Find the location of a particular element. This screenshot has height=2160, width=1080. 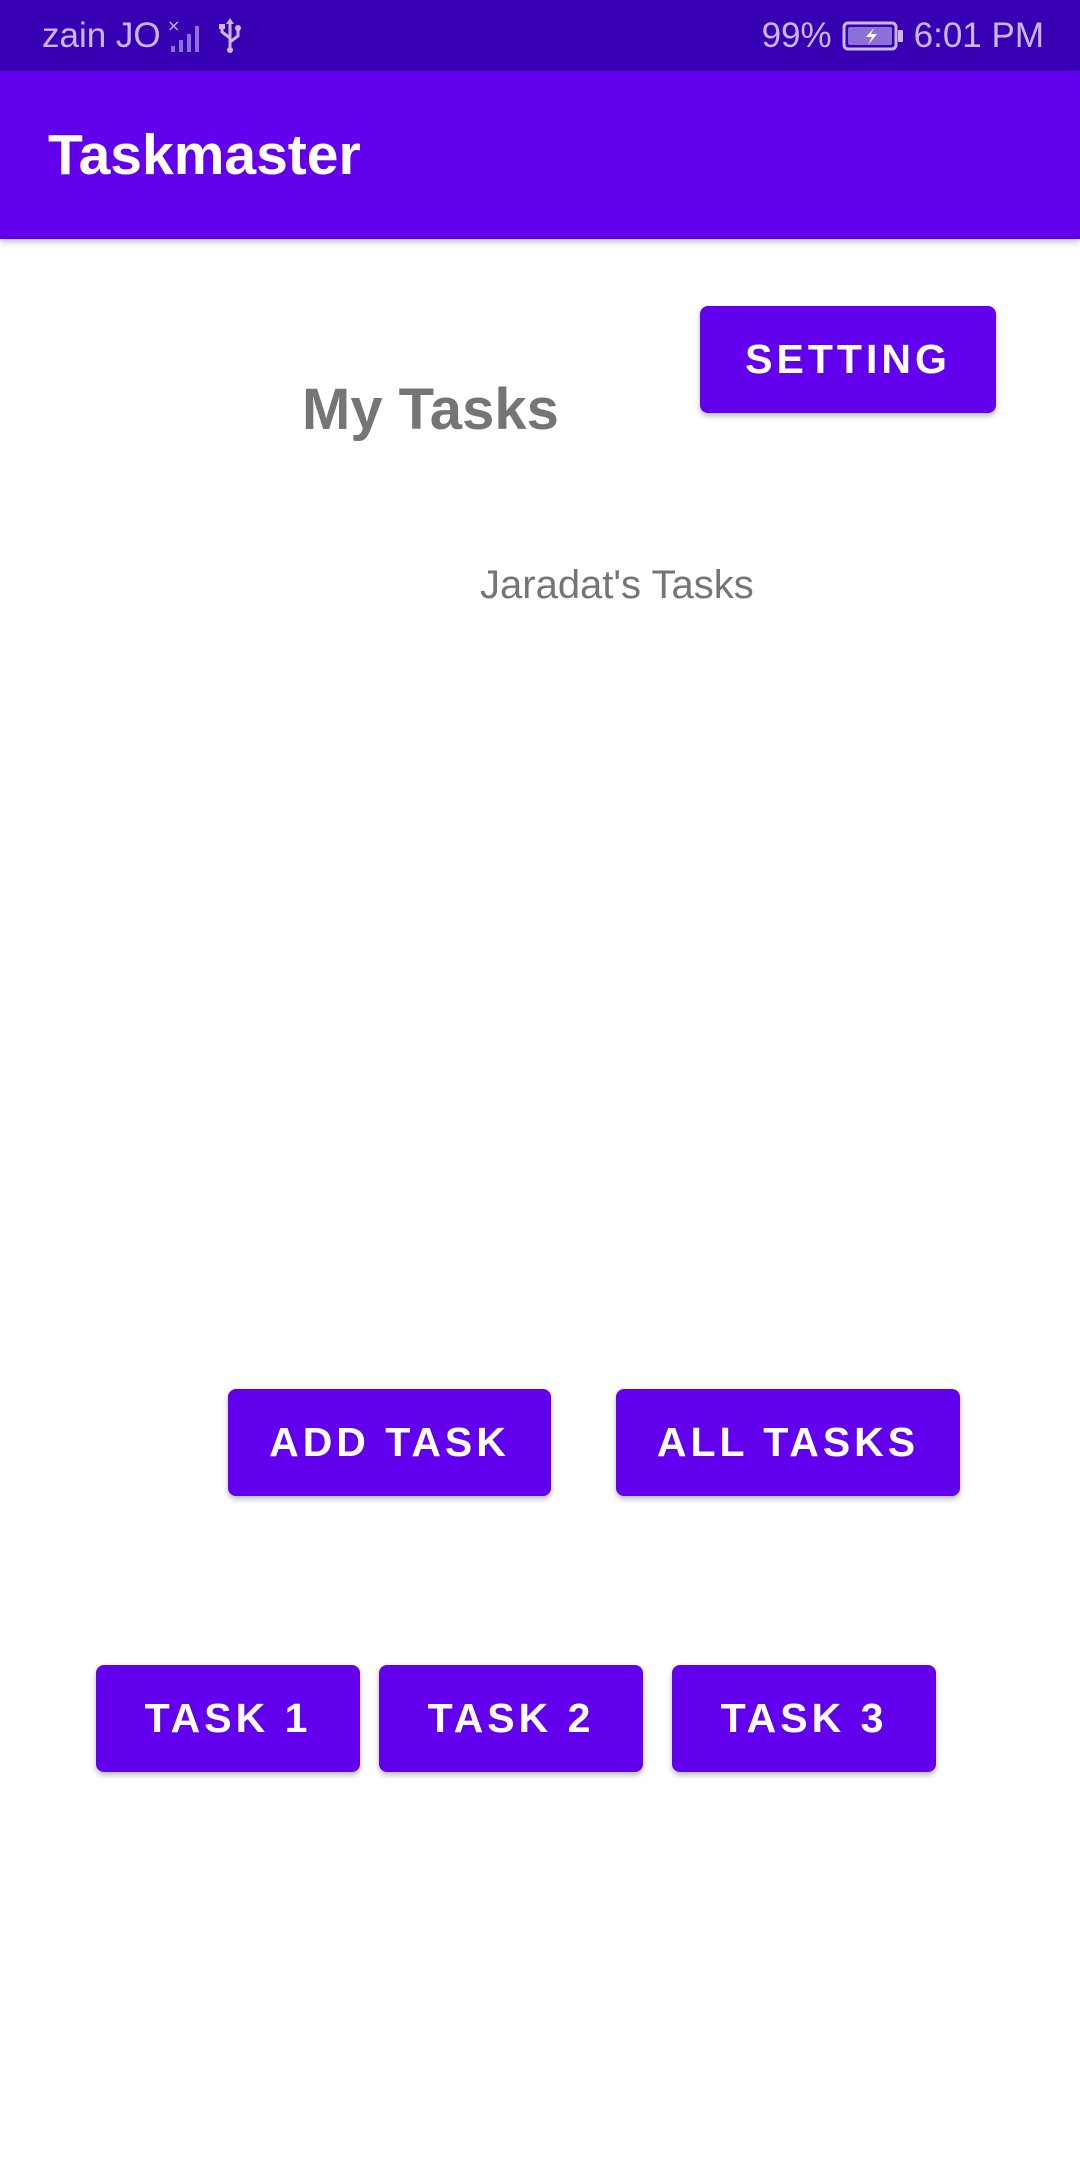

setting-button: SETTING is located at coordinates (848, 359).